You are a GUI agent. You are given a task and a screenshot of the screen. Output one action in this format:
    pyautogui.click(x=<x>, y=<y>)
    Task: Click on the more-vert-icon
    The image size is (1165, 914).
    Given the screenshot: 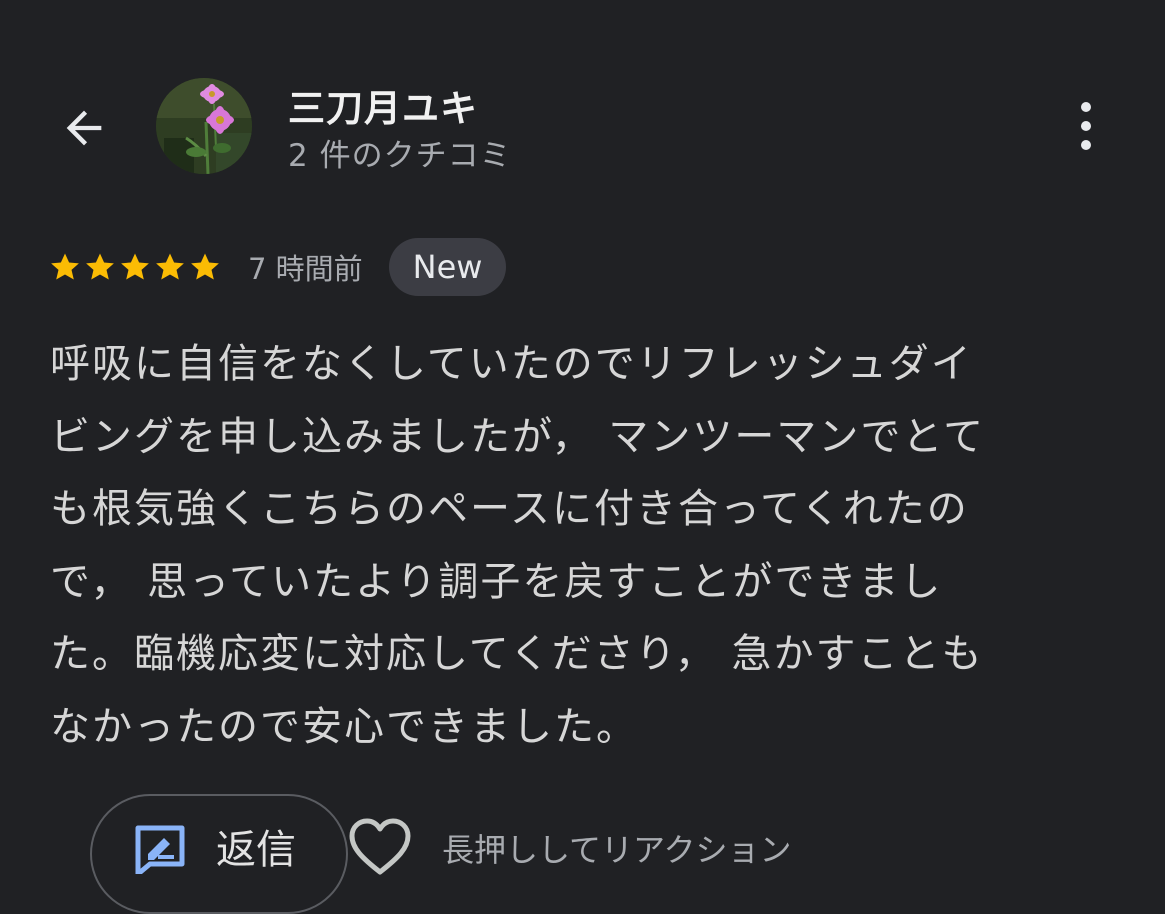 What is the action you would take?
    pyautogui.click(x=1086, y=126)
    